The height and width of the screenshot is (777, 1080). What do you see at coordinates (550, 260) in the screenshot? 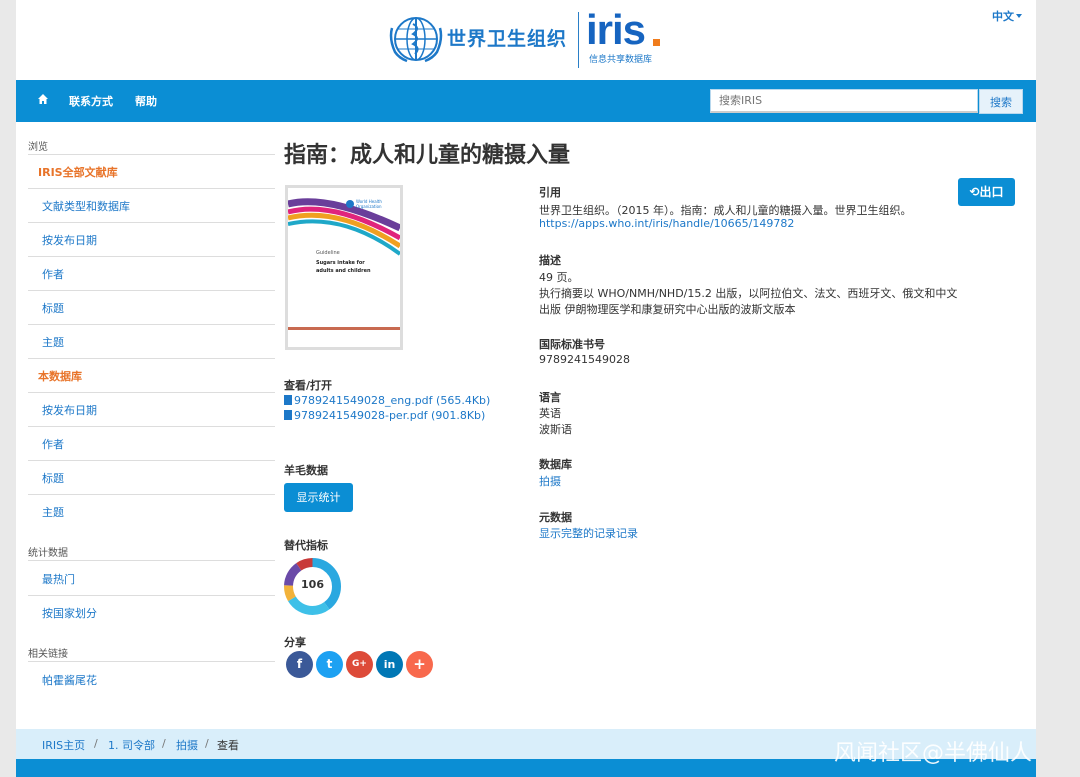
I see `description-label: 描述` at bounding box center [550, 260].